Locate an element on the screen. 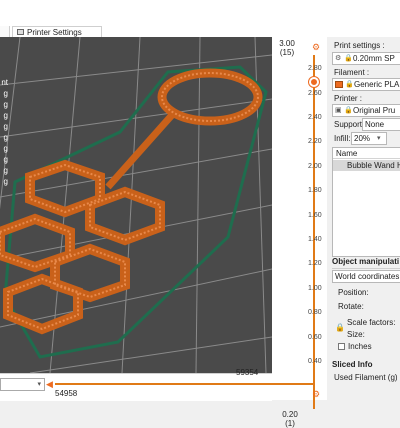 The image size is (400, 428). printer-icon is located at coordinates (20, 32).